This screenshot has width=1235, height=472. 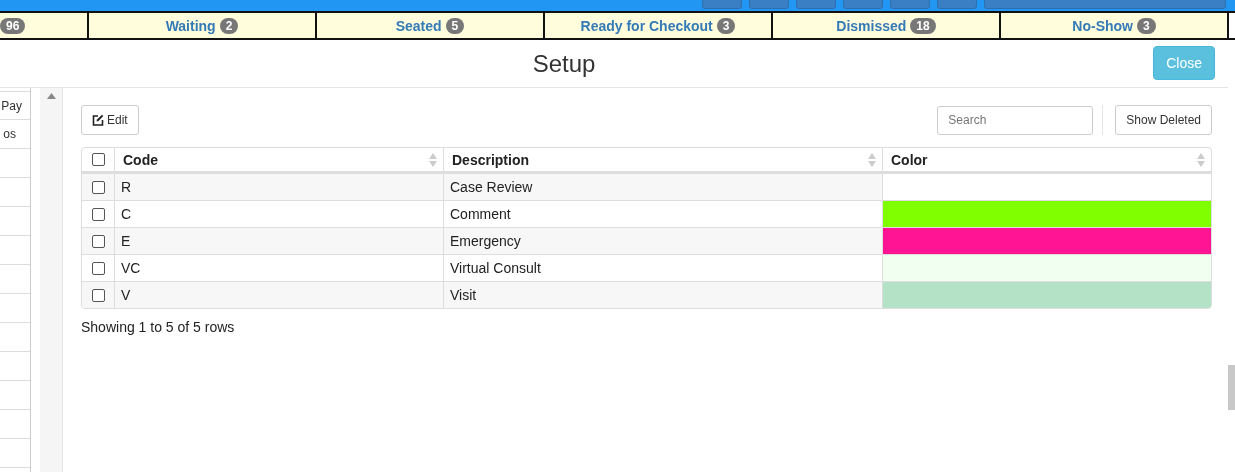 What do you see at coordinates (140, 159) in the screenshot?
I see `column-header: Code` at bounding box center [140, 159].